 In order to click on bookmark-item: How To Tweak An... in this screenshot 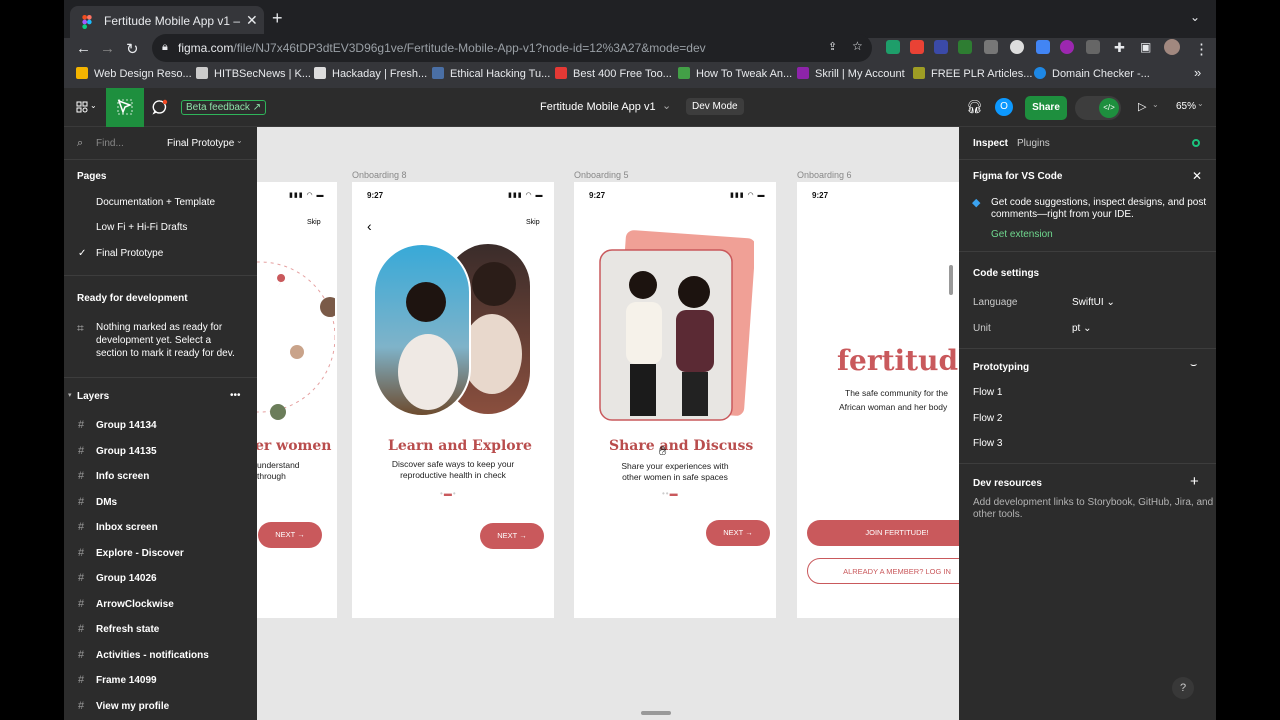, I will do `click(744, 74)`.